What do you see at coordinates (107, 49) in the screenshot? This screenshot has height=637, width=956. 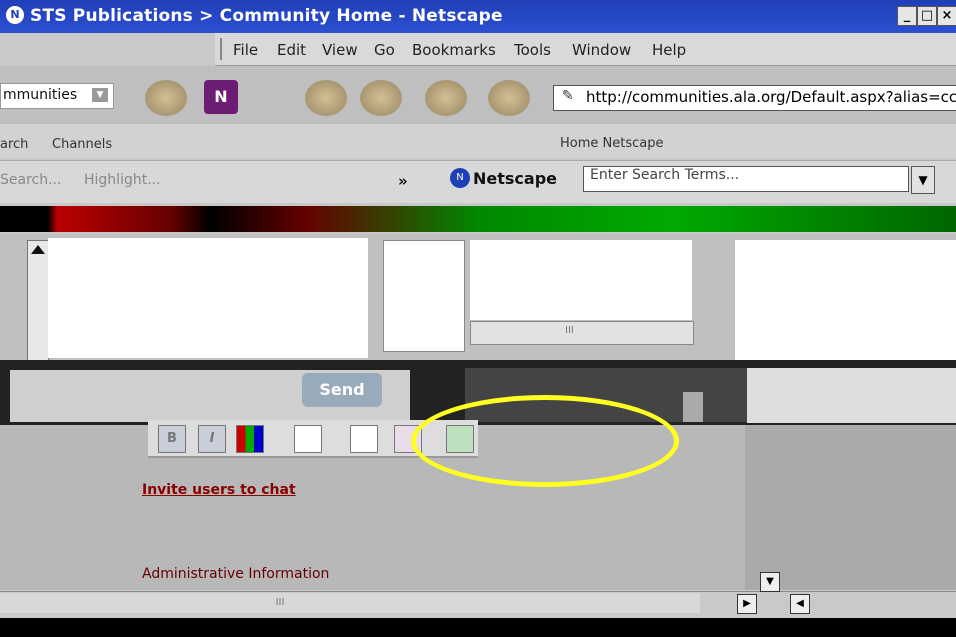 I see `toolbar-left-fragment` at bounding box center [107, 49].